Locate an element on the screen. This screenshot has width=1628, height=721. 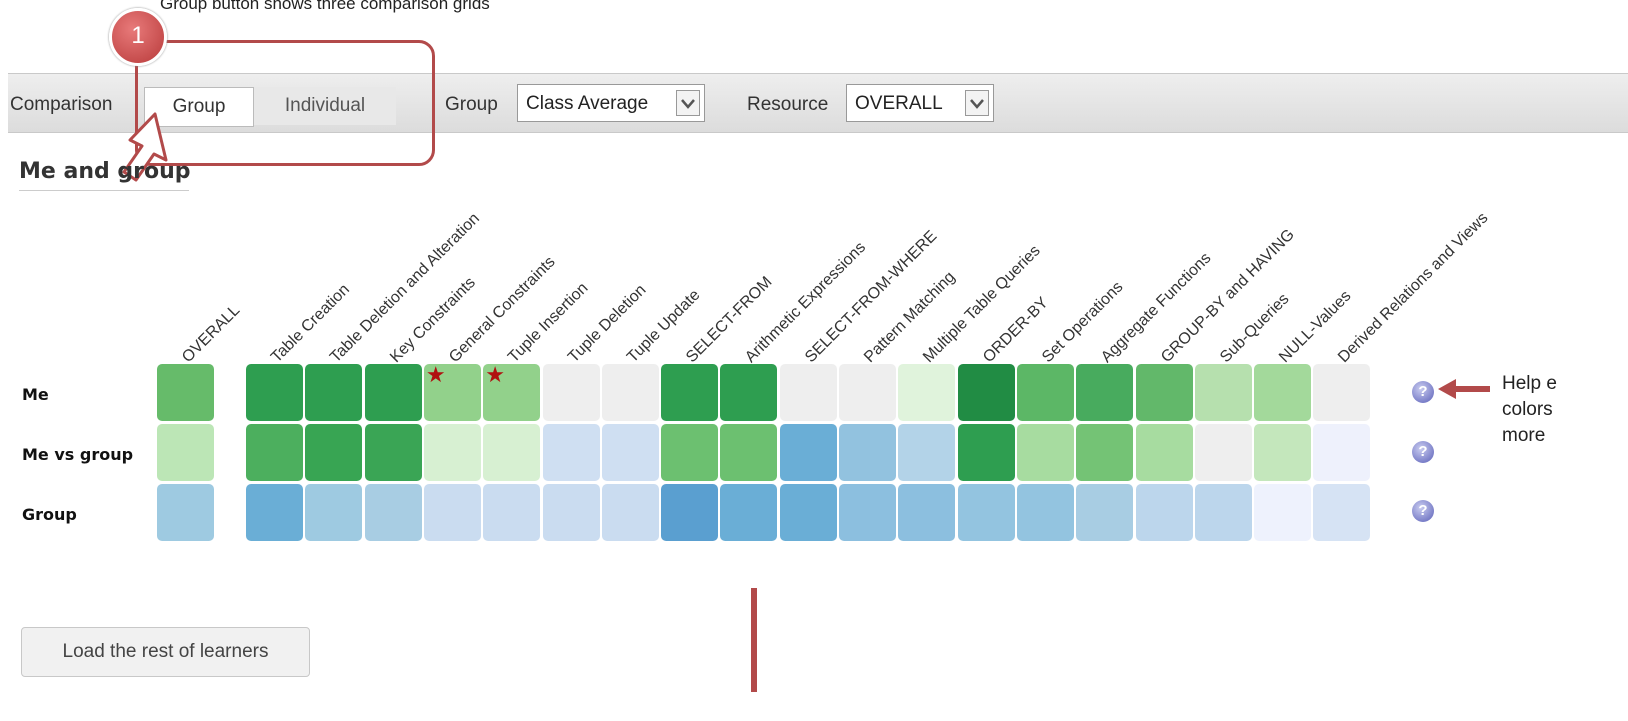
step-badge: 1 is located at coordinates (138, 37).